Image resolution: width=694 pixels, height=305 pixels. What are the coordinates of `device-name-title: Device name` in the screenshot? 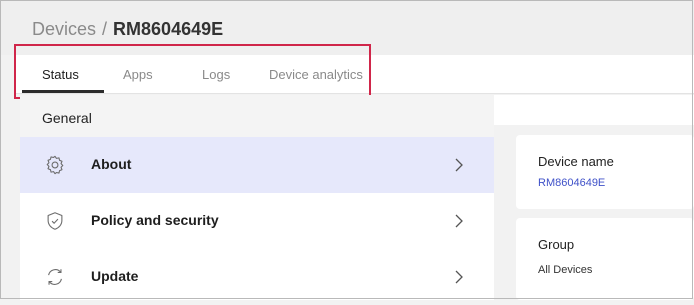 It's located at (576, 161).